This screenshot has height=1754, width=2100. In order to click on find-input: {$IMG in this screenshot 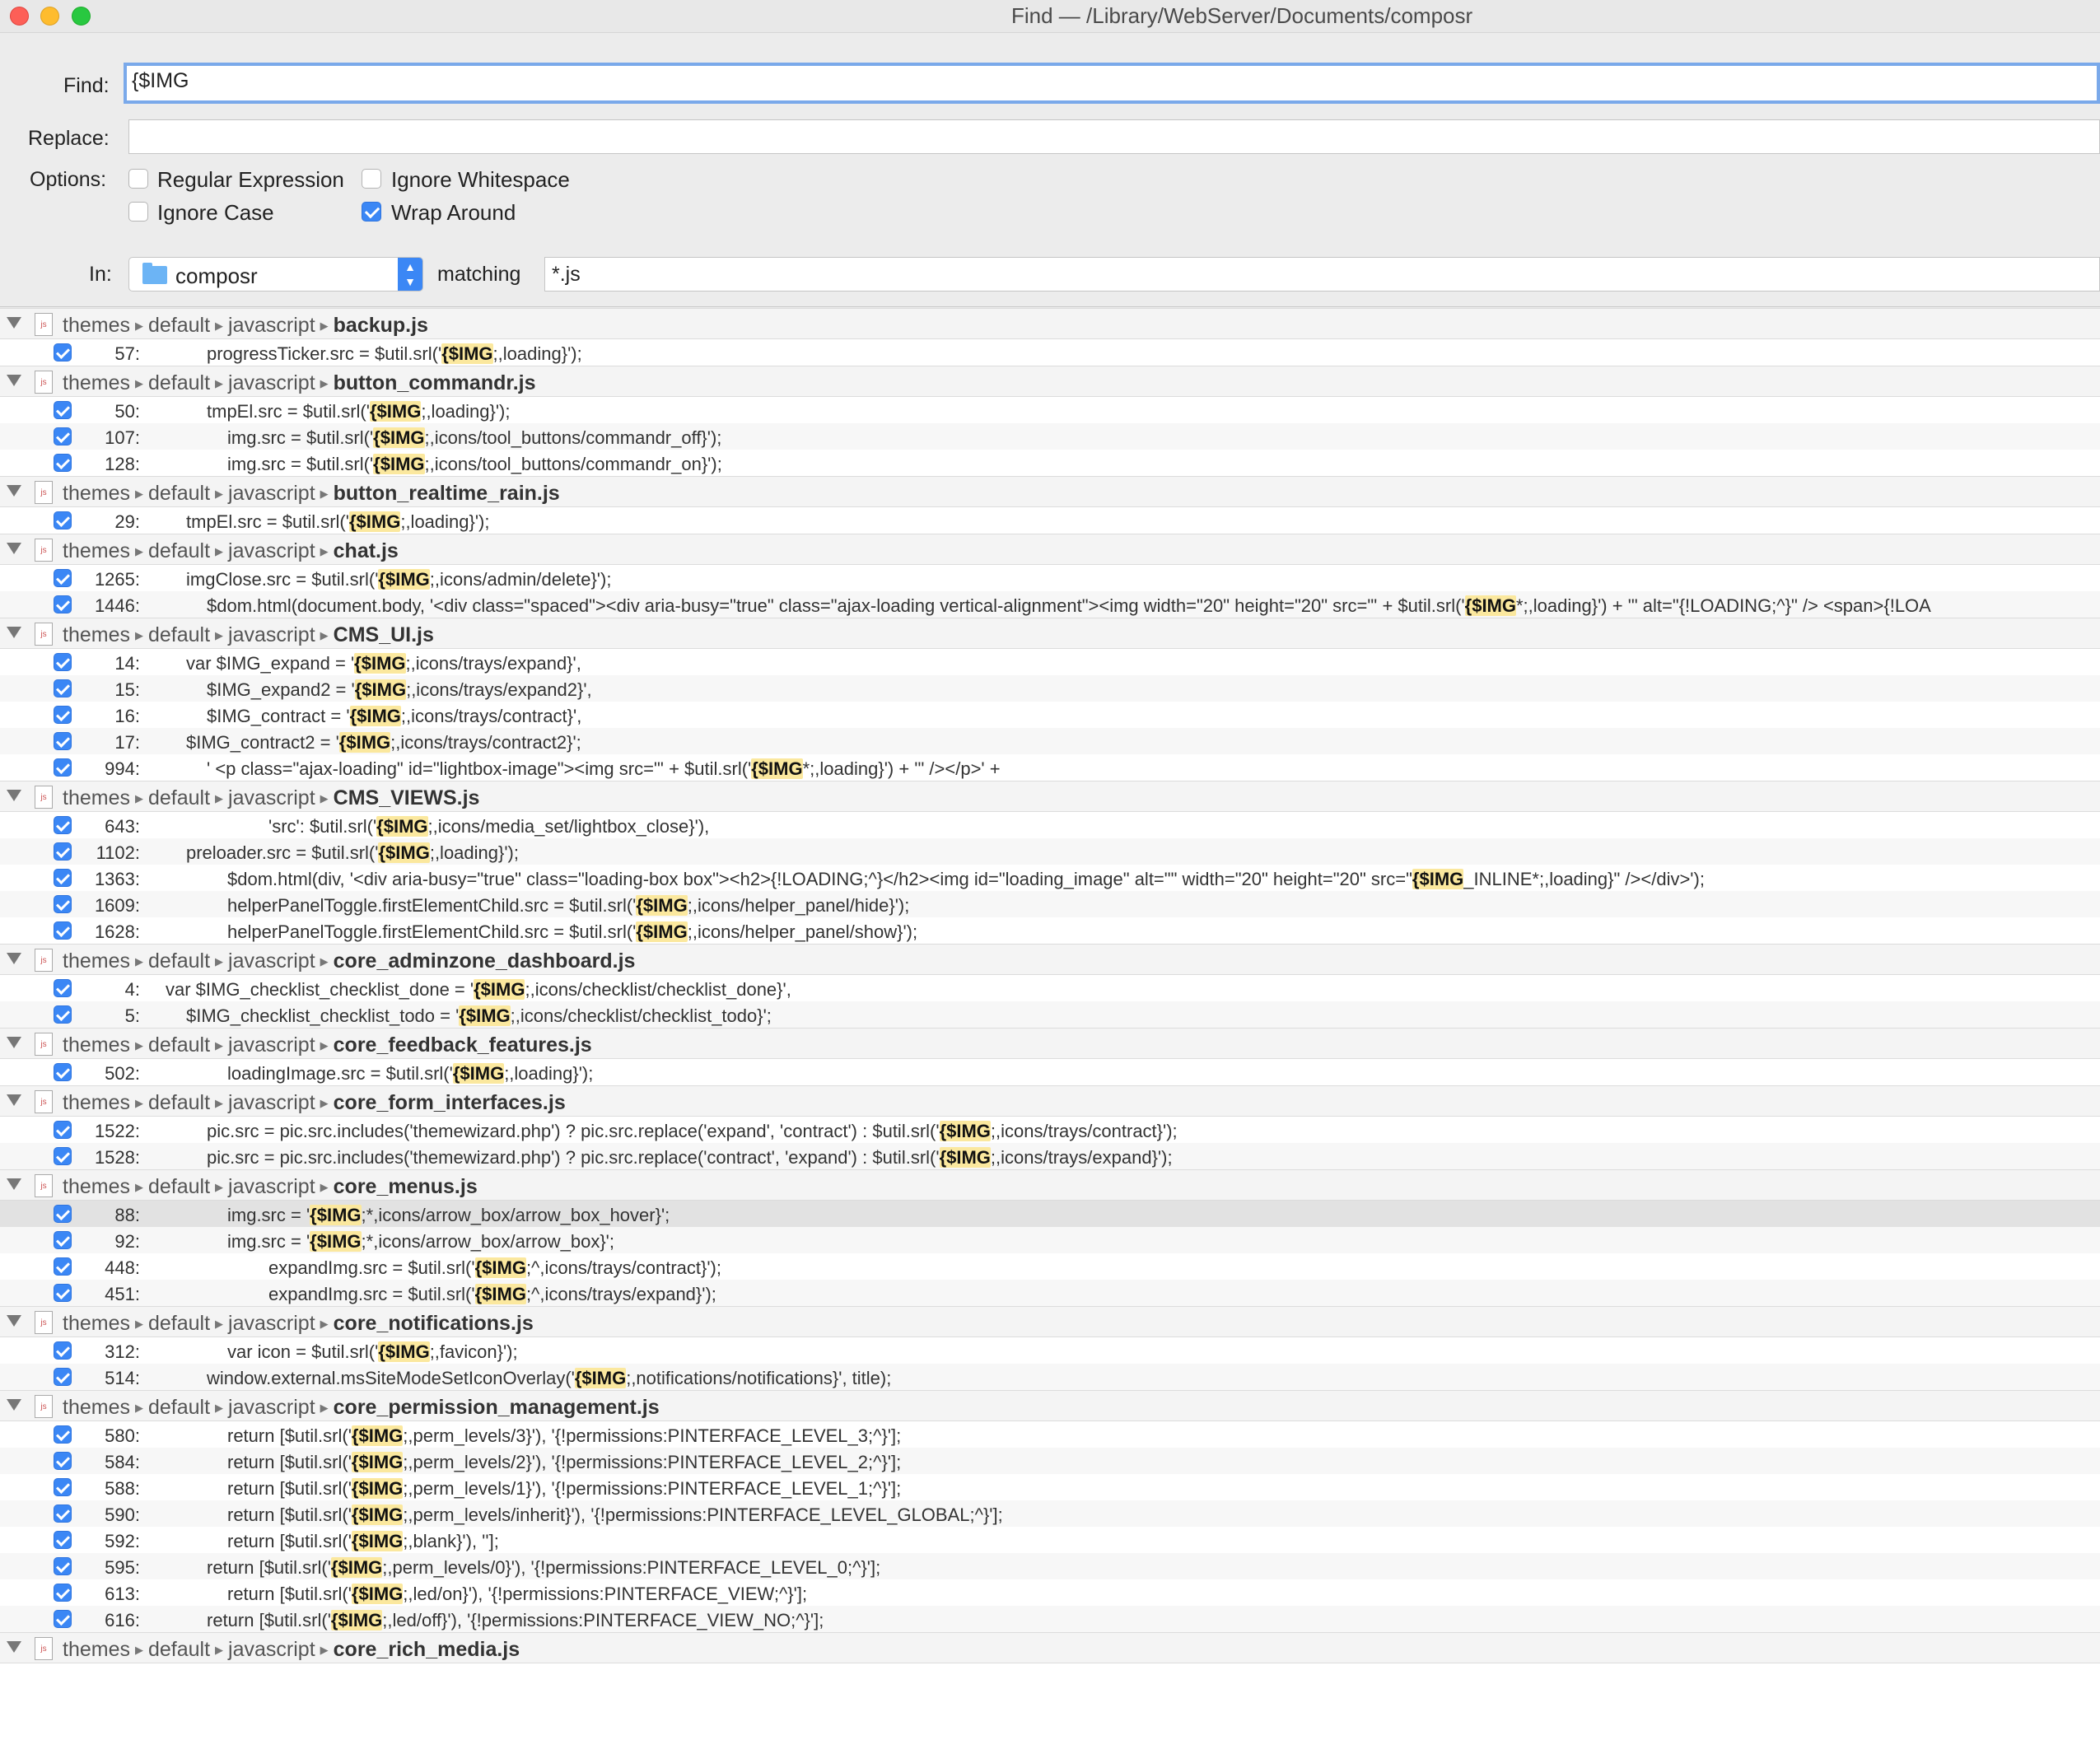, I will do `click(1112, 83)`.